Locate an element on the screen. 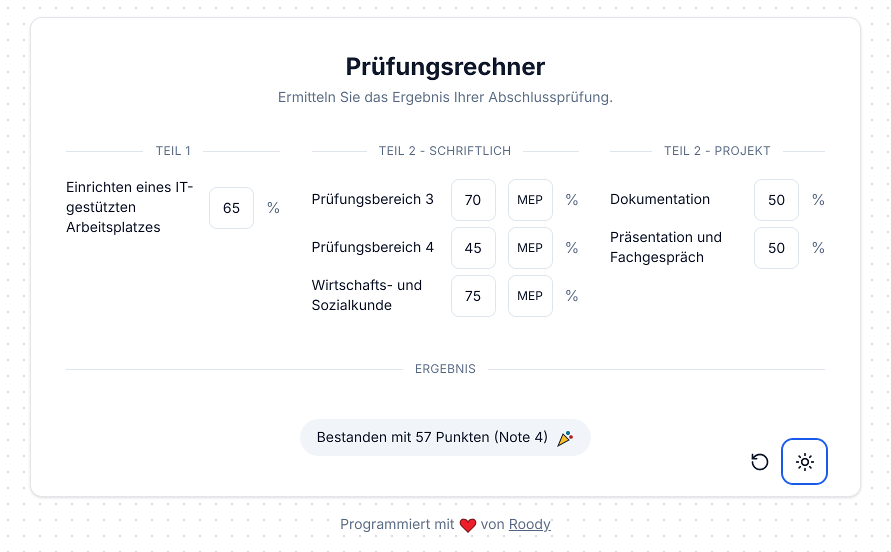 This screenshot has width=891, height=552. field-label: Präsentation und Fachgespräch is located at coordinates (667, 248).